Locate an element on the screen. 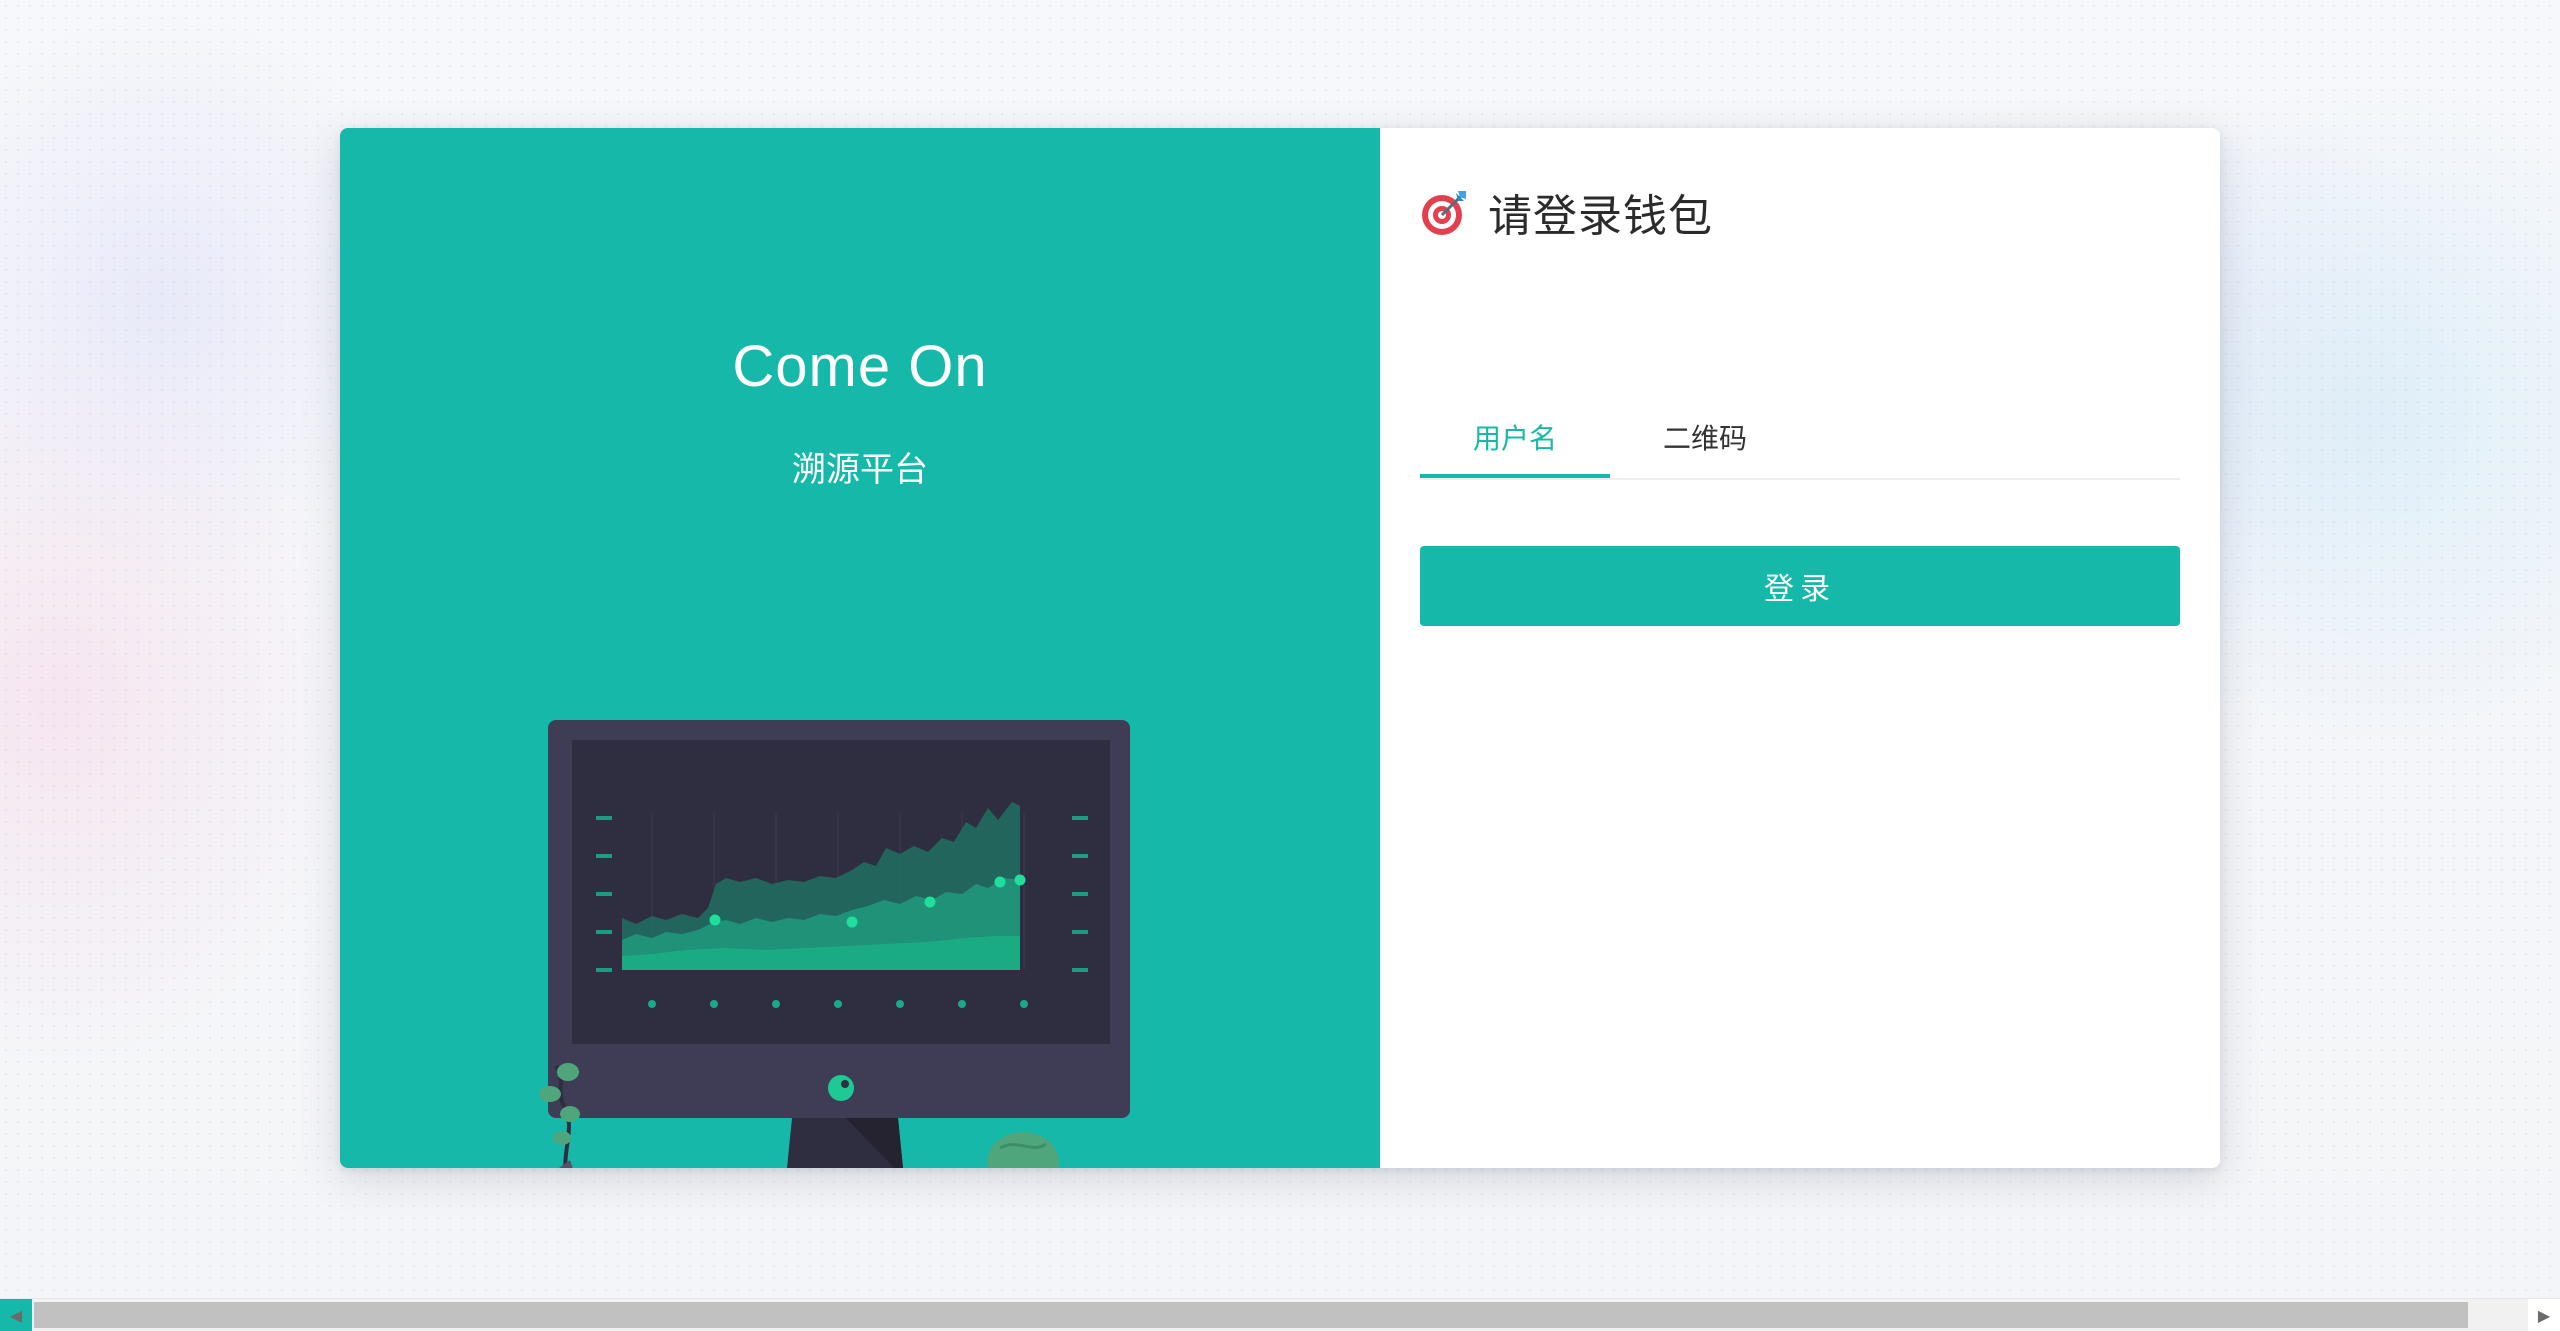  tab-qrcode: 二维码 is located at coordinates (1705, 437).